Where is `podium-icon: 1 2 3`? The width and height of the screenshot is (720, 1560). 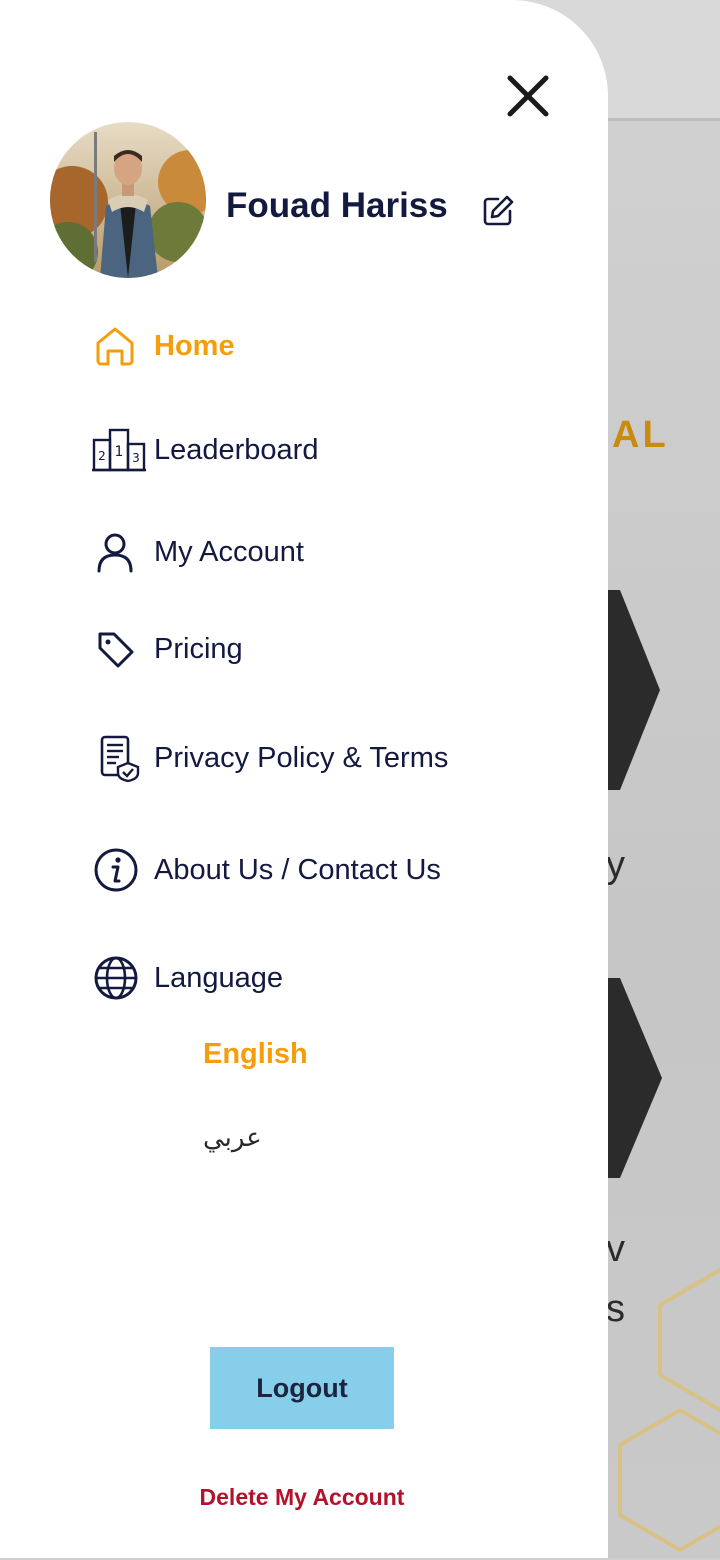
podium-icon: 1 2 3 is located at coordinates (119, 450).